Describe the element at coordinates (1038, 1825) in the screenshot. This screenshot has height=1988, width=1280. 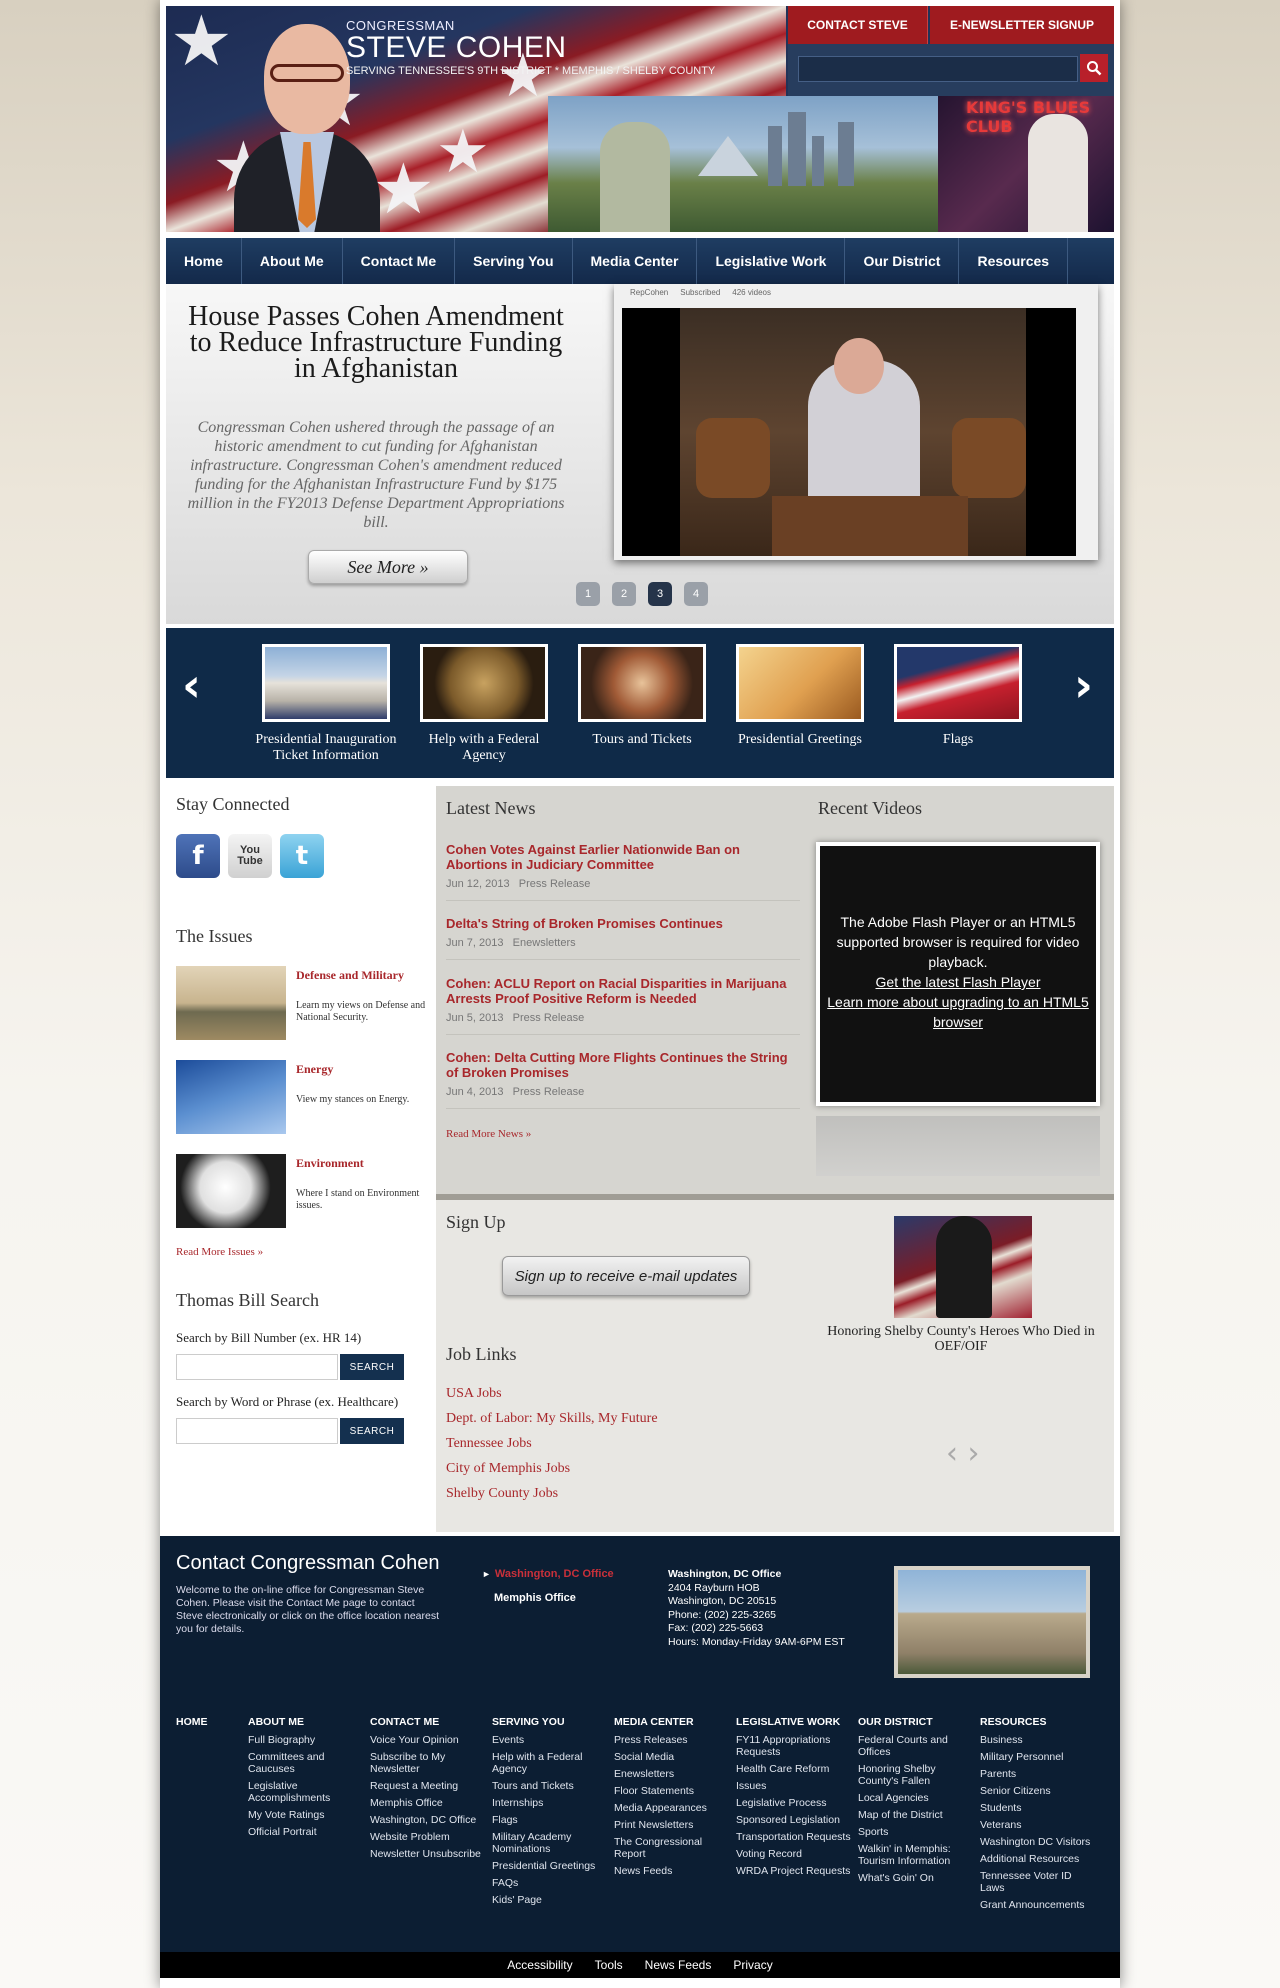
I see `footer-link: Veterans` at that location.